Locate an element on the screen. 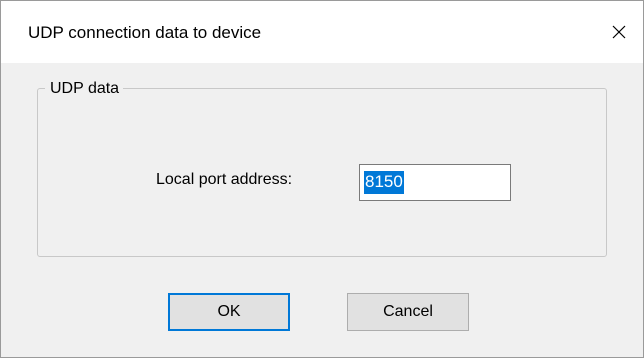  close-button is located at coordinates (620, 32).